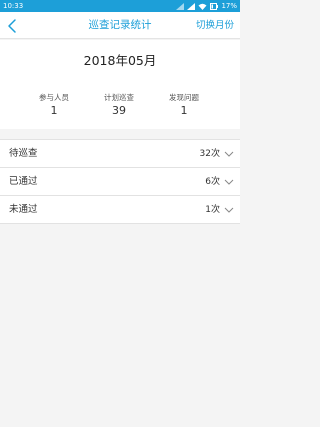 This screenshot has height=427, width=320. What do you see at coordinates (184, 97) in the screenshot?
I see `stat-label: 发现问题` at bounding box center [184, 97].